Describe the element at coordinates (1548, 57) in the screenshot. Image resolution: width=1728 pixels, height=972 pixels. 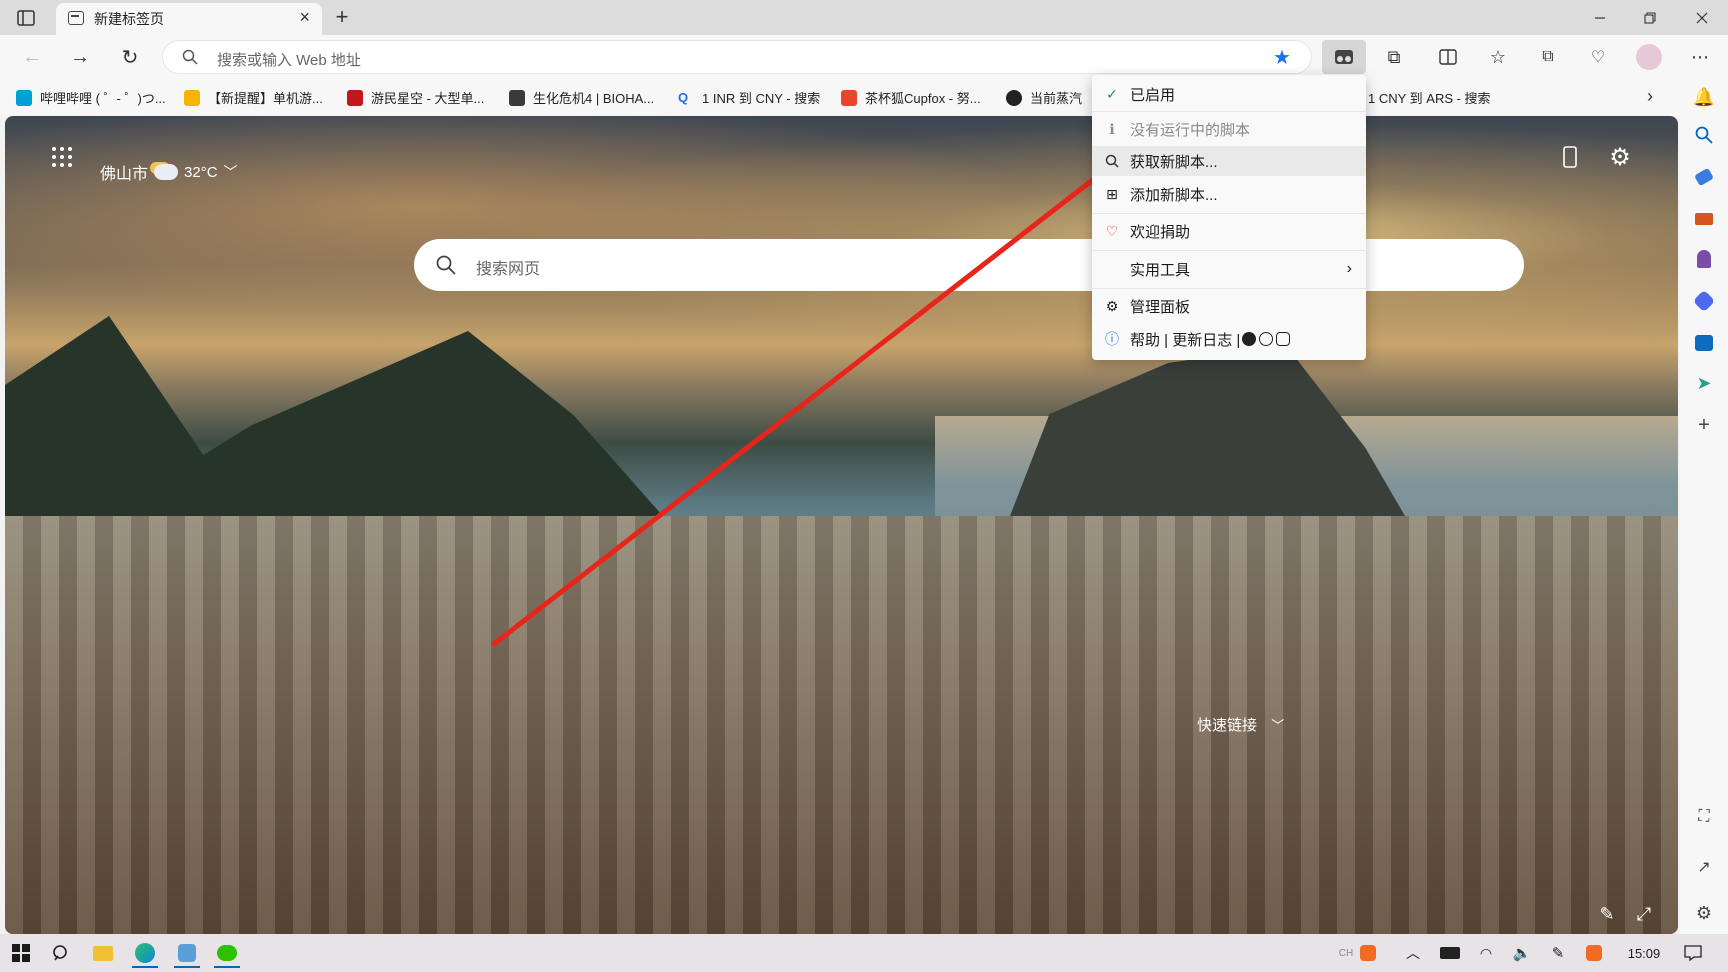
I see `collections-icon: ⧉` at that location.